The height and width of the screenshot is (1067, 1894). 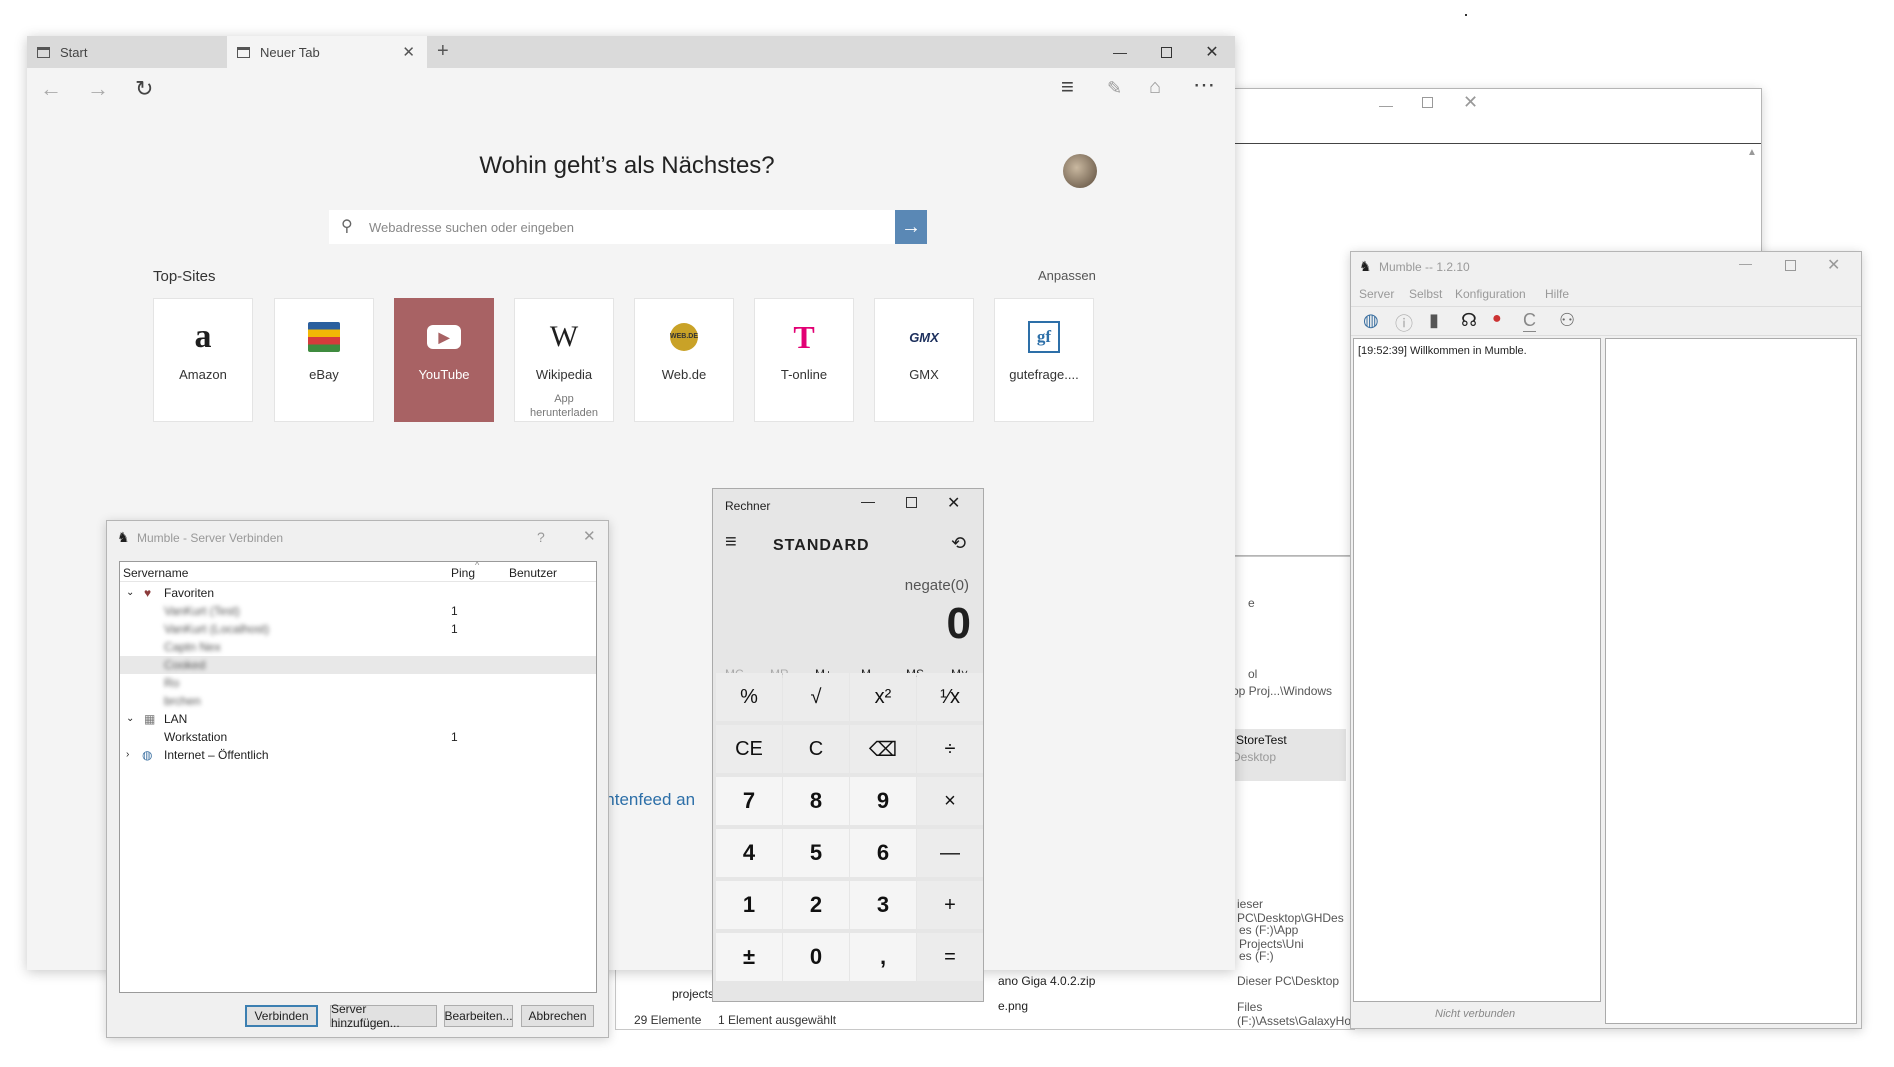 I want to click on key-equals-button: =, so click(x=950, y=957).